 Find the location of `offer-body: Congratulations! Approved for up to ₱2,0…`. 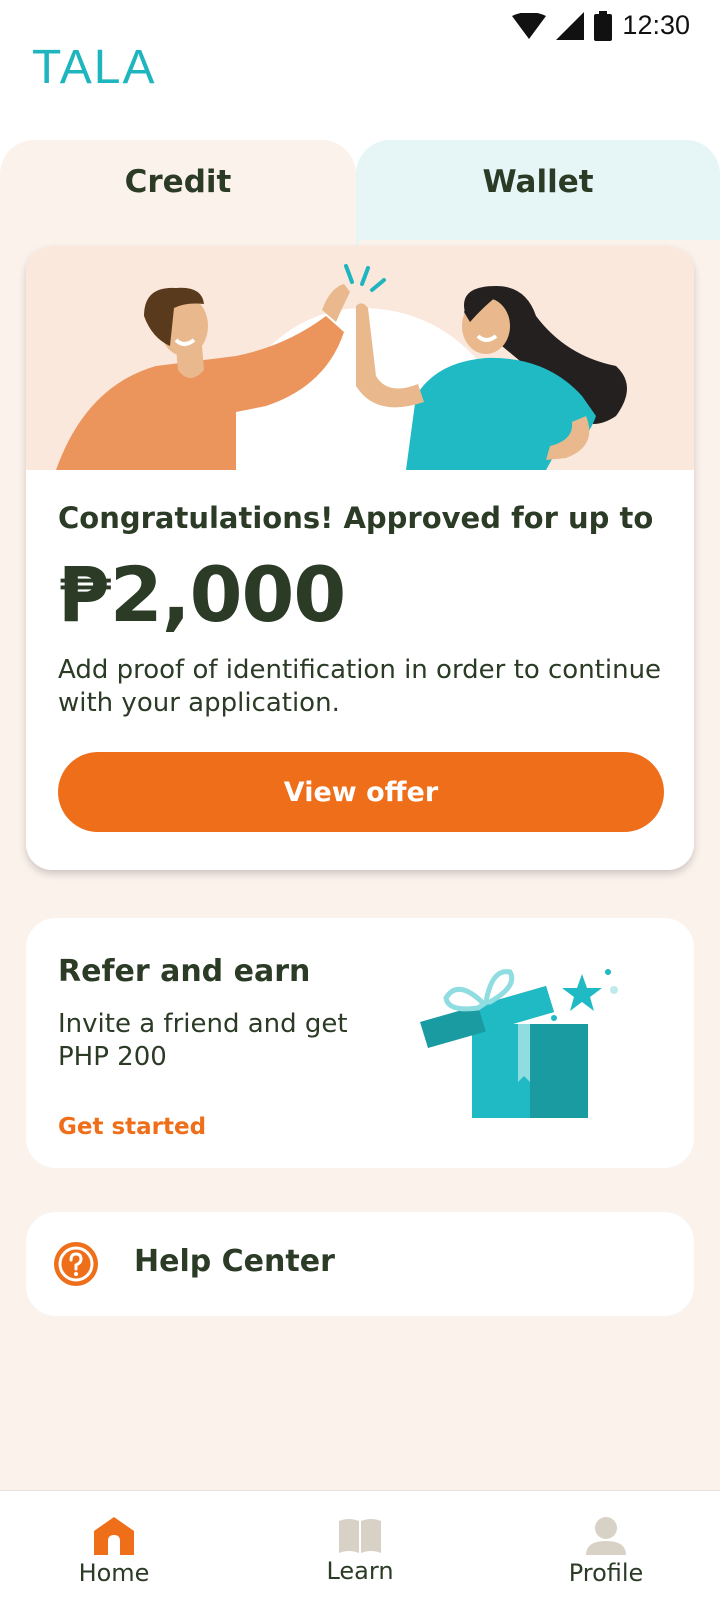

offer-body: Congratulations! Approved for up to ₱2,0… is located at coordinates (363, 610).